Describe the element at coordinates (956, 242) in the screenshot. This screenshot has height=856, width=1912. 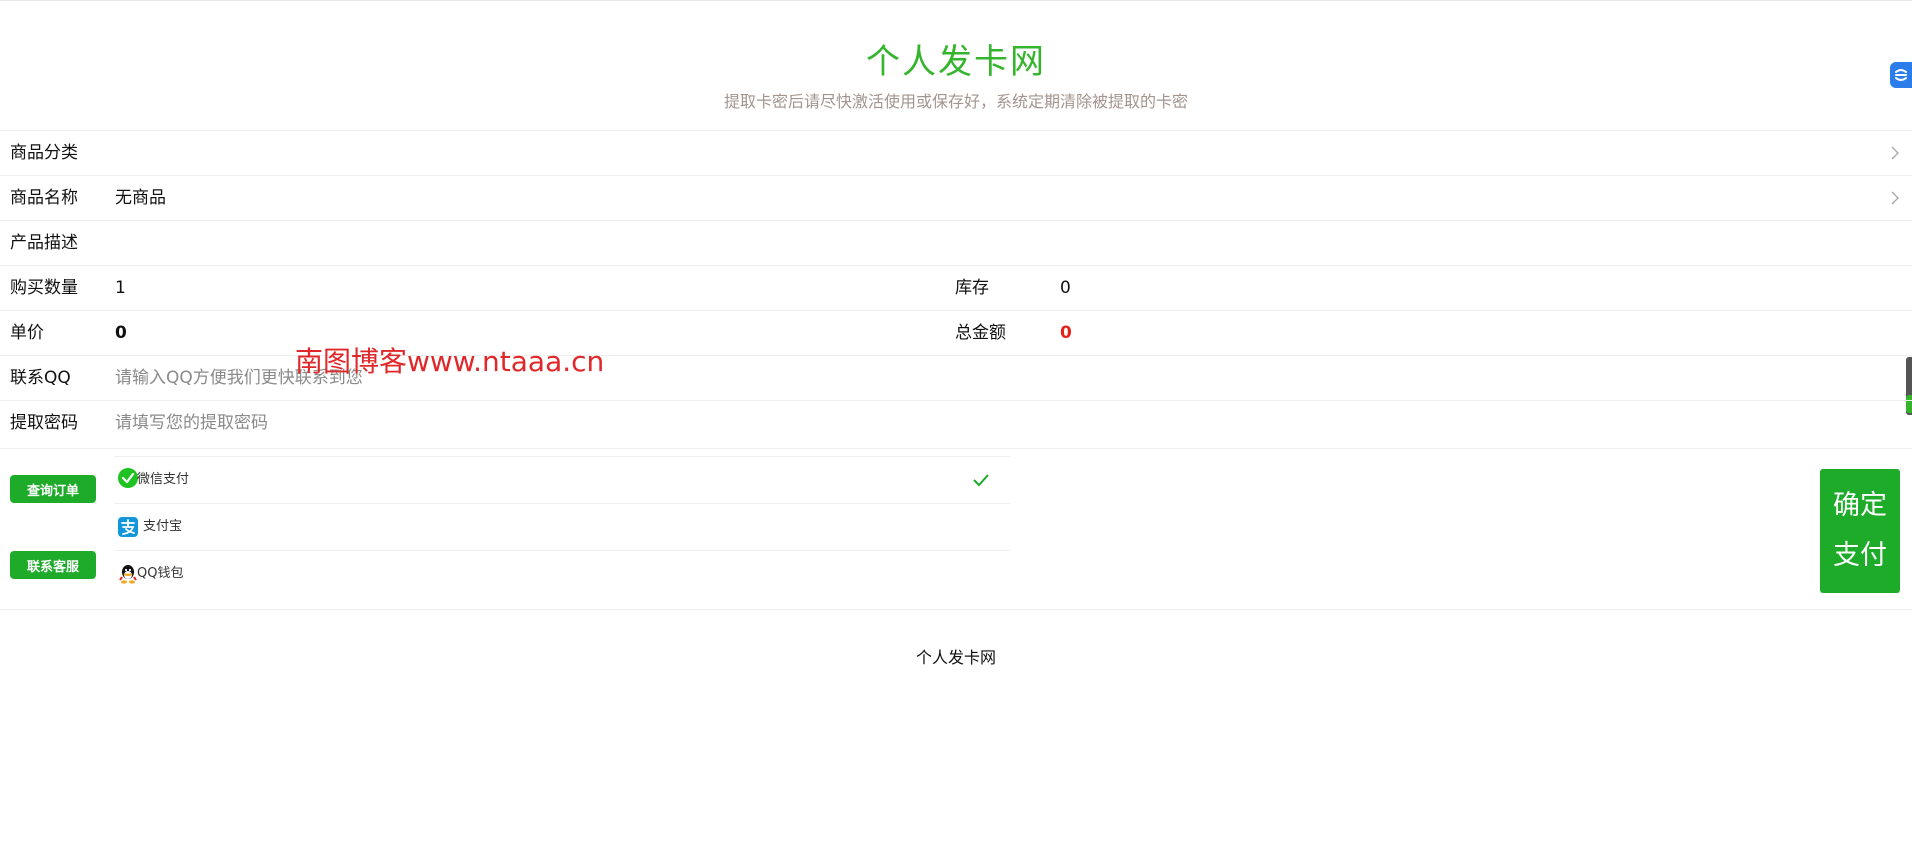
I see `description-row: 产品描述` at that location.